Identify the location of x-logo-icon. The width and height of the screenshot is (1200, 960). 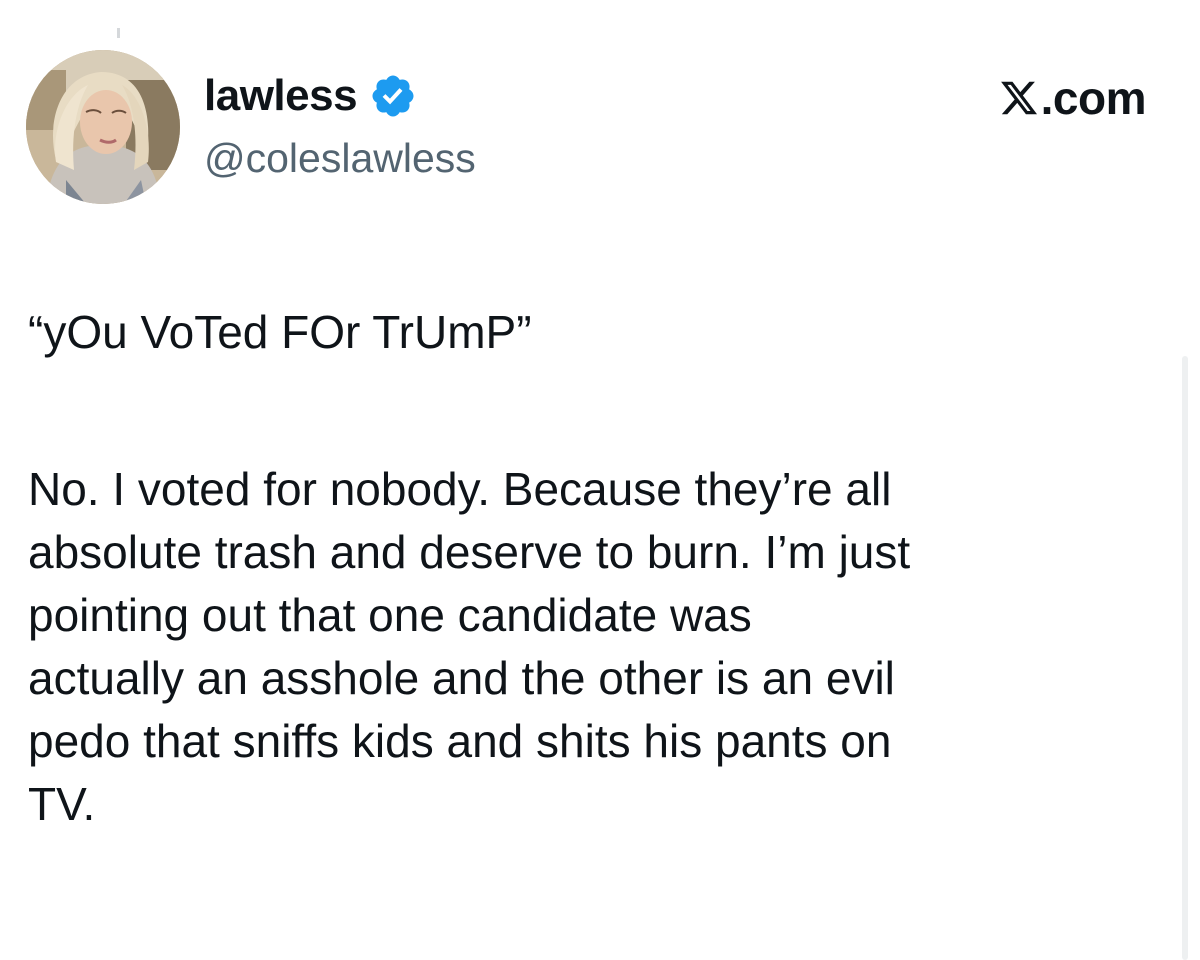
(1018, 98).